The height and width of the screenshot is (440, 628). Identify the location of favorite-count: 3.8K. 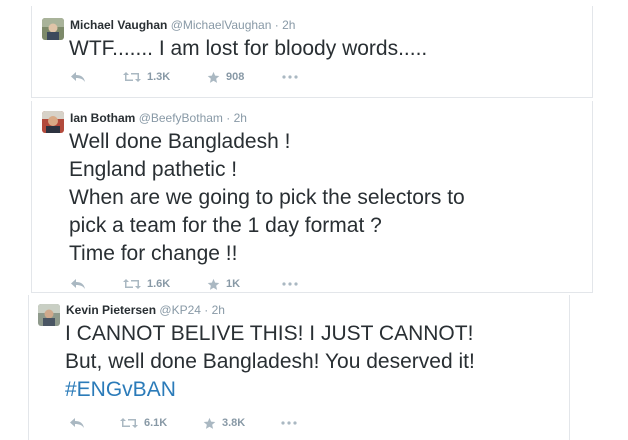
(234, 423).